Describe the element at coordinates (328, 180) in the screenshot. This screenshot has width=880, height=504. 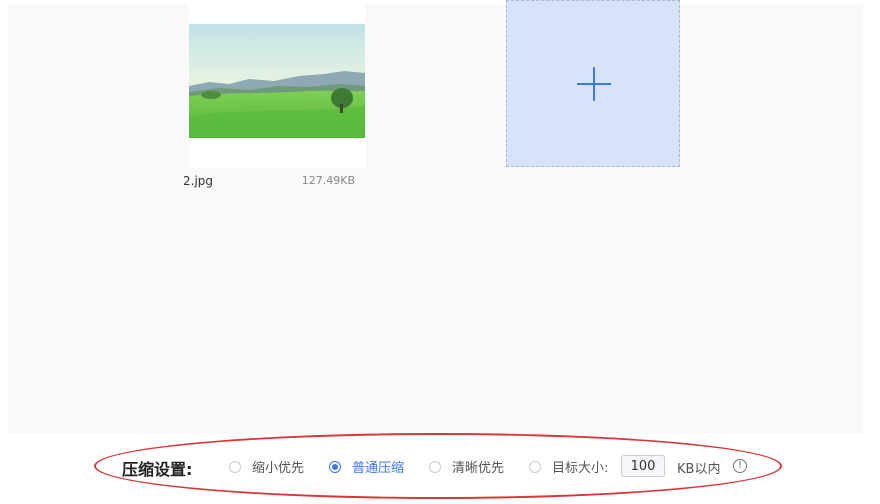
I see `file-size: 127.49KB` at that location.